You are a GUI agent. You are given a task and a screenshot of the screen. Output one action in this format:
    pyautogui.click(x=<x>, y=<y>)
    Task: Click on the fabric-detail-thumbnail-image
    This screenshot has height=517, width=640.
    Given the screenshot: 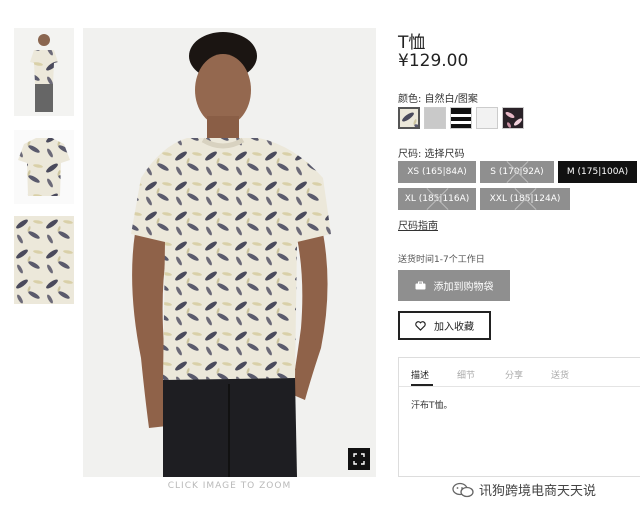 What is the action you would take?
    pyautogui.click(x=44, y=260)
    